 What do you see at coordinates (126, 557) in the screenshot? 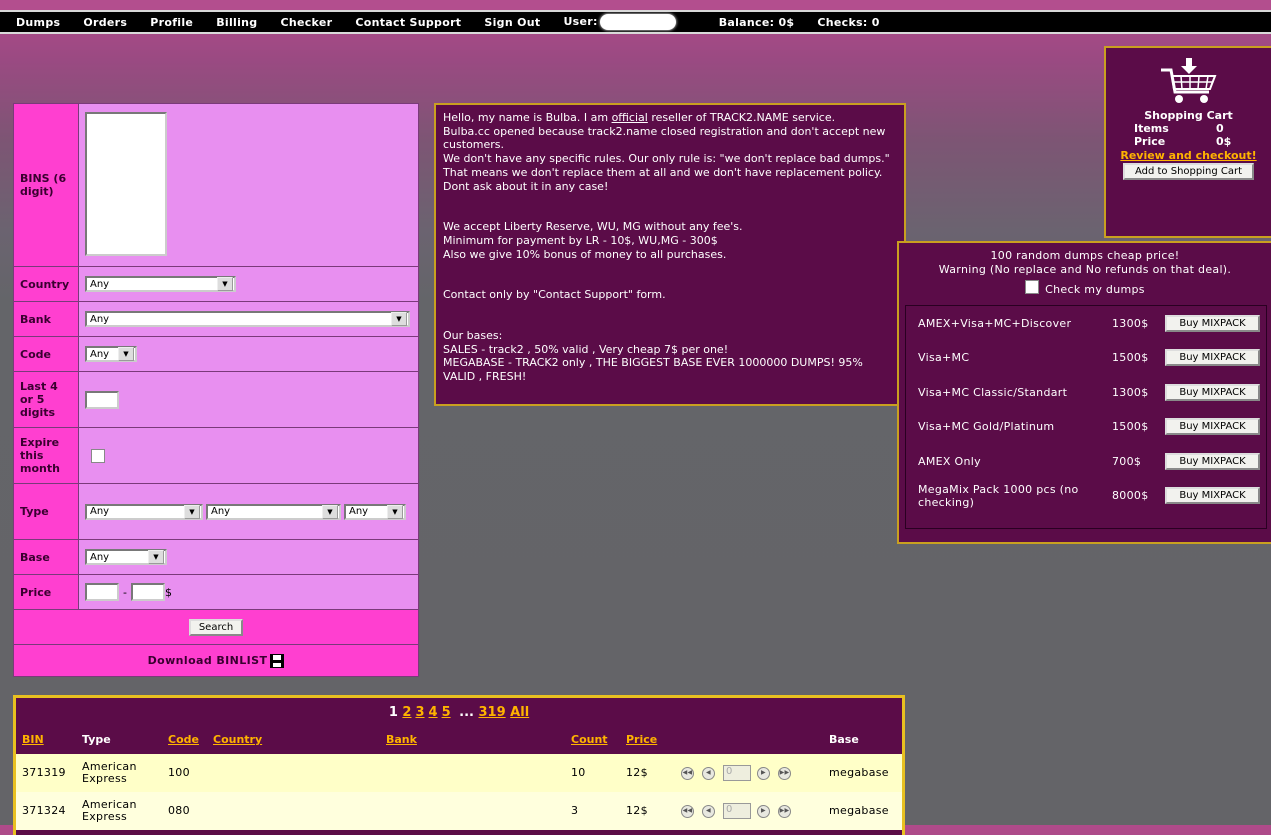
I see `base-select: Any ▼` at bounding box center [126, 557].